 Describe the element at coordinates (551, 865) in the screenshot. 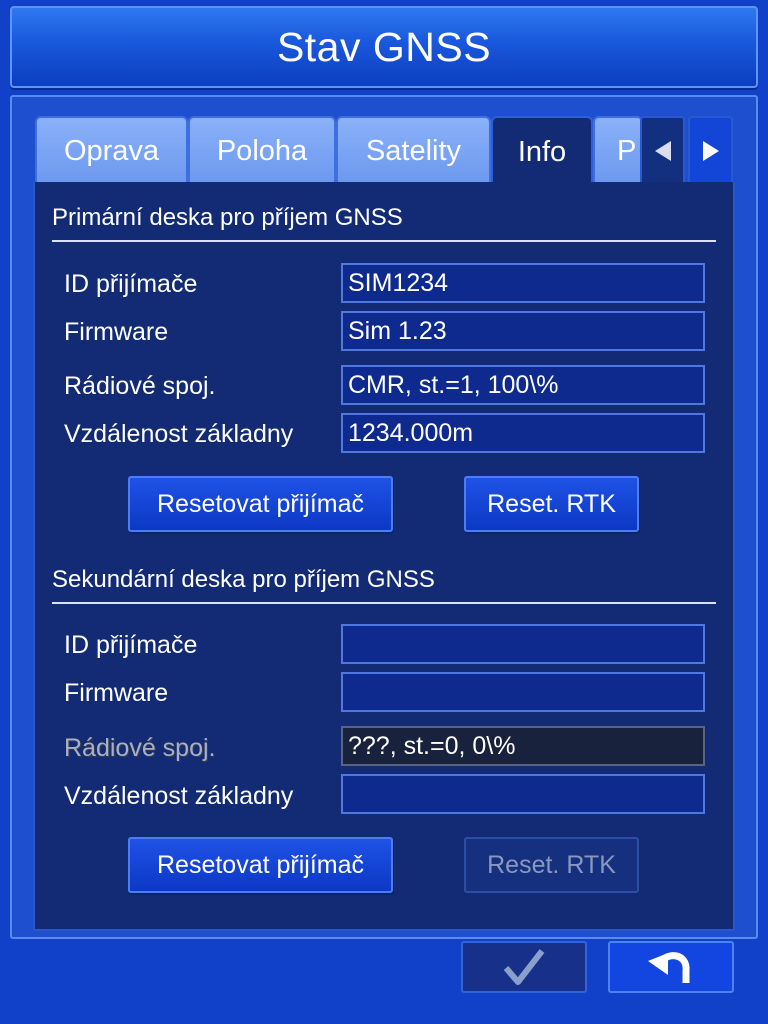

I see `secondary-reset-rtk-button: Reset. RTK` at that location.